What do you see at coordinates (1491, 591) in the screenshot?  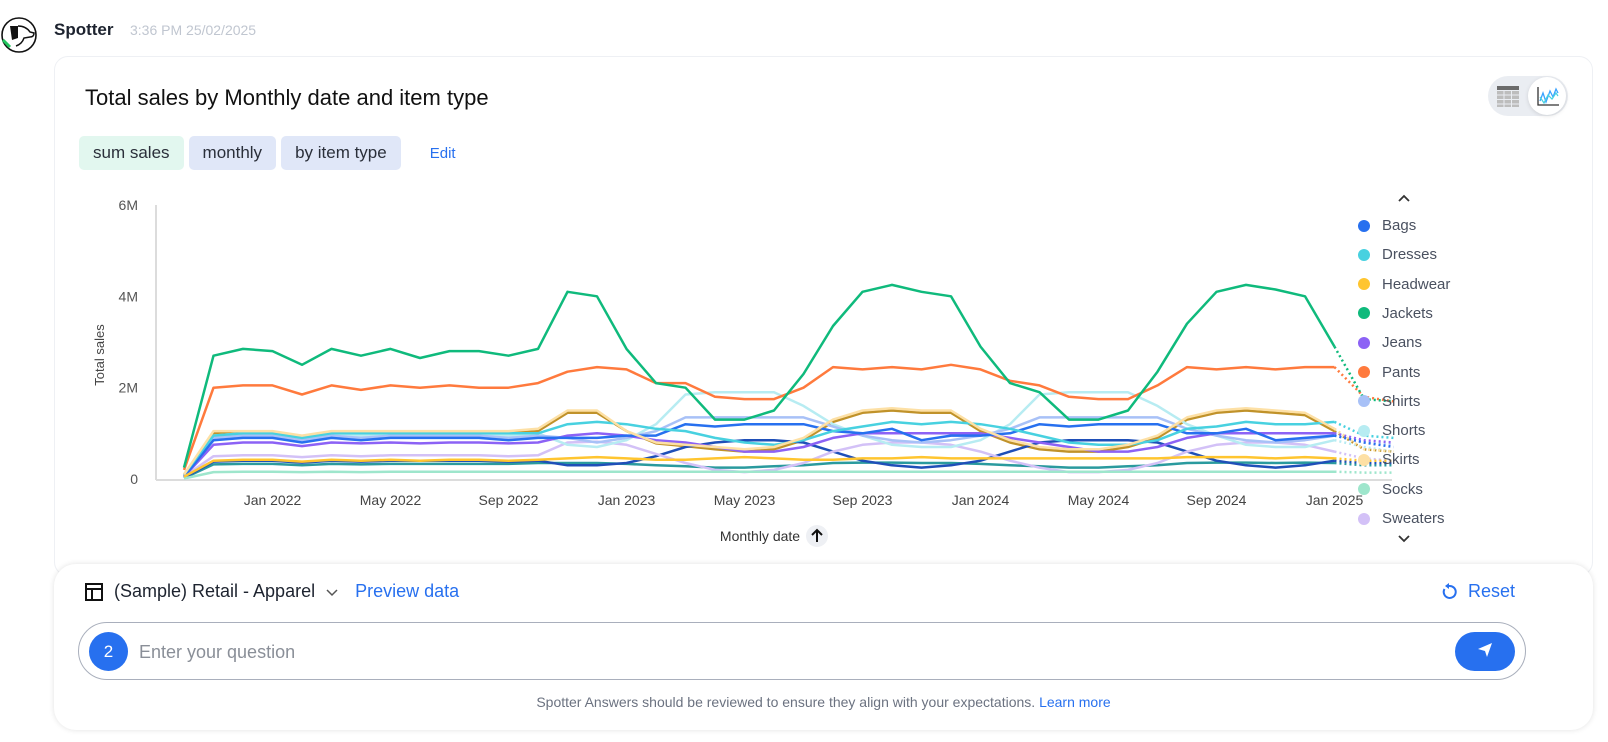 I see `reset-label: Reset` at bounding box center [1491, 591].